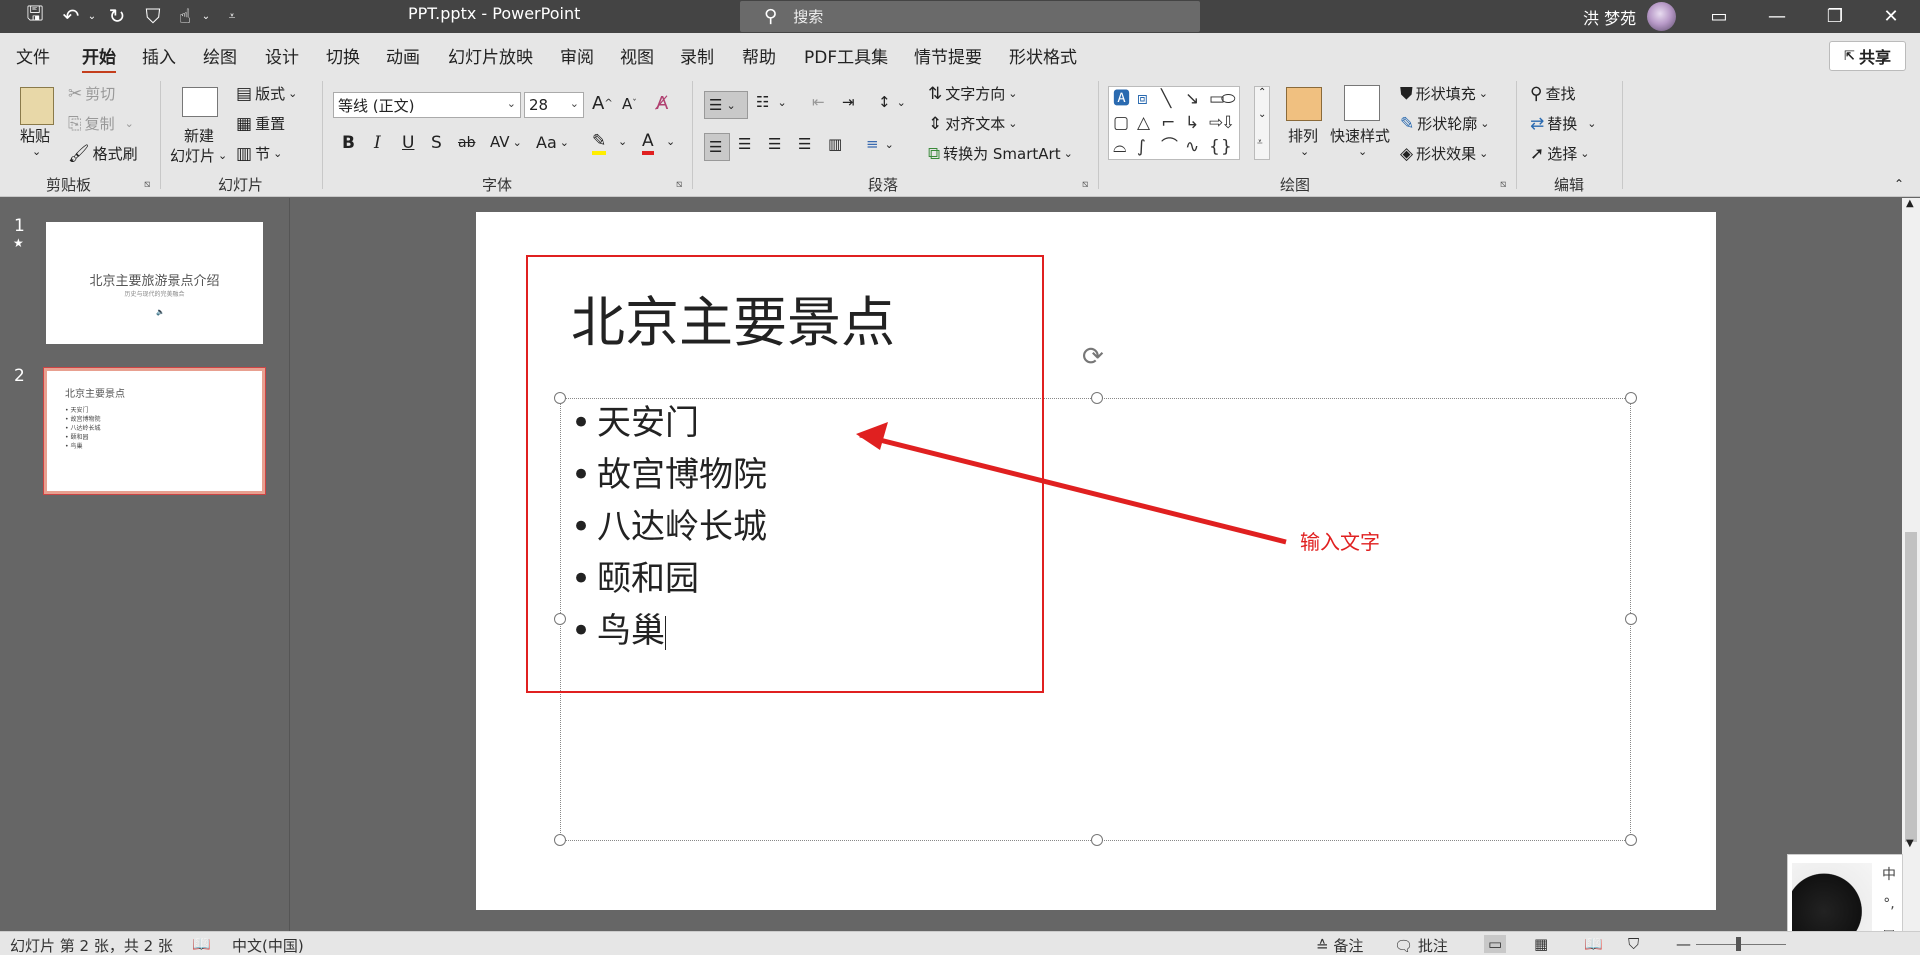  What do you see at coordinates (427, 105) in the screenshot?
I see `font-name-combo: 等线 (正文) ⌄` at bounding box center [427, 105].